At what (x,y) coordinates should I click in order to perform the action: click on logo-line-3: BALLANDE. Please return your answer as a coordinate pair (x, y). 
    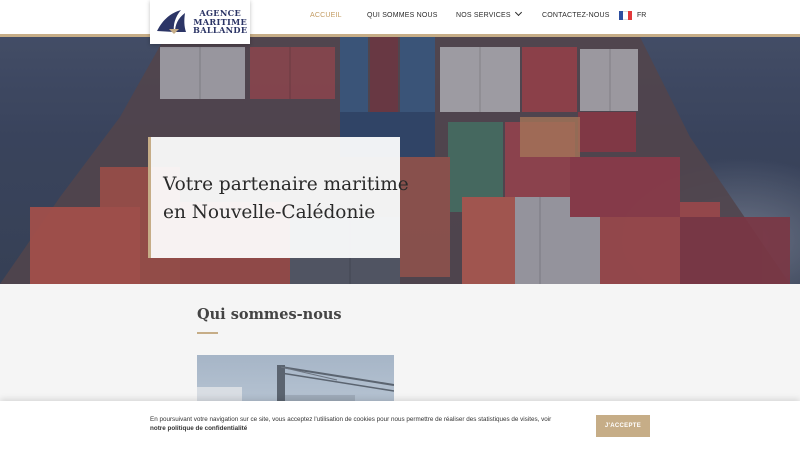
    Looking at the image, I should click on (220, 30).